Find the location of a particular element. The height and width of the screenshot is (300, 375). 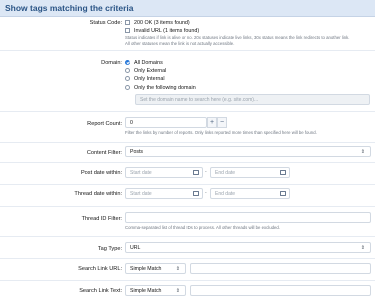

domain-all-radio: All Domains is located at coordinates (144, 62).